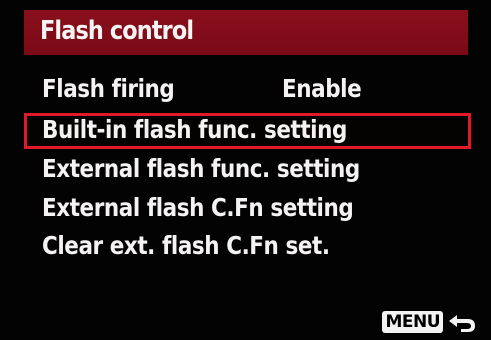 This screenshot has height=340, width=491. What do you see at coordinates (251, 90) in the screenshot?
I see `menu-item-flash-firing: Flash firing Enable` at bounding box center [251, 90].